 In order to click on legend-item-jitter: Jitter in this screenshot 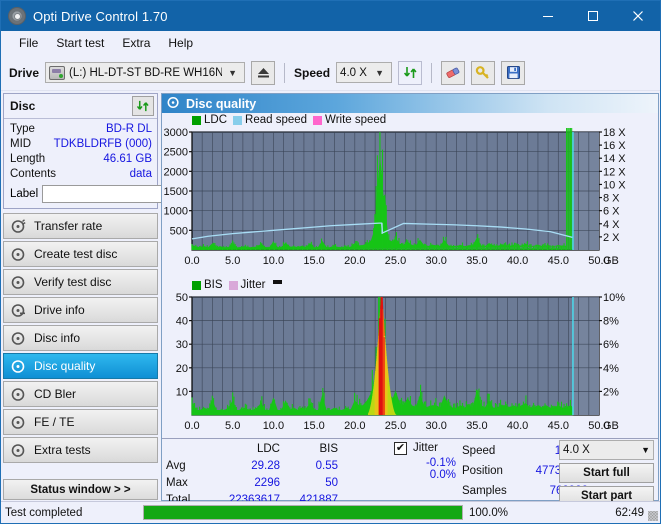, I will do `click(247, 285)`.